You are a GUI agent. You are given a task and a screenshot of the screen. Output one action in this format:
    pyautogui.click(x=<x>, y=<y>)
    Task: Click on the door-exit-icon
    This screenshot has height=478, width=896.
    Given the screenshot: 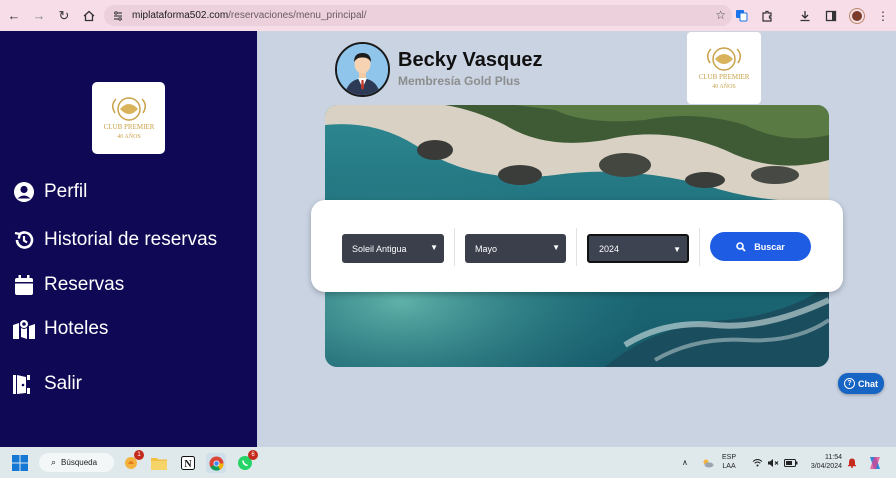 What is the action you would take?
    pyautogui.click(x=24, y=384)
    